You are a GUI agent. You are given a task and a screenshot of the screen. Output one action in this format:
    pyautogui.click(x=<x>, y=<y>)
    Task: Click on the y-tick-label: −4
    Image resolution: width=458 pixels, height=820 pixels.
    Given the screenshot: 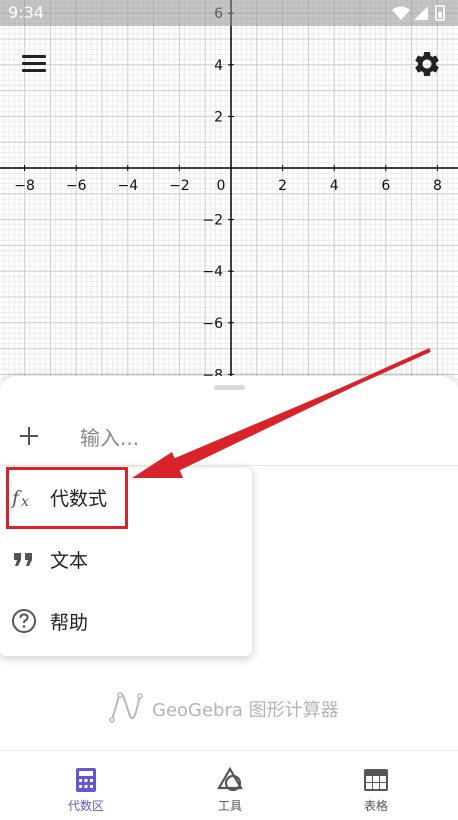 What is the action you would take?
    pyautogui.click(x=212, y=272)
    